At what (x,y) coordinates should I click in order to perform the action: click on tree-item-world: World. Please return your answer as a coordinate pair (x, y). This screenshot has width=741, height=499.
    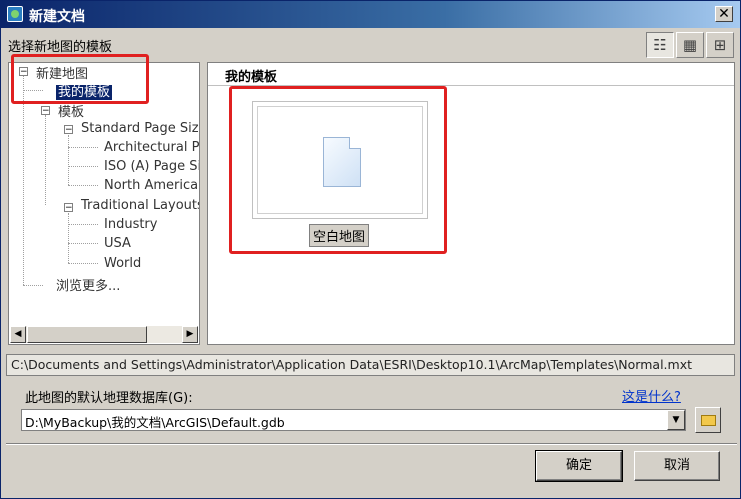
    Looking at the image, I should click on (122, 263).